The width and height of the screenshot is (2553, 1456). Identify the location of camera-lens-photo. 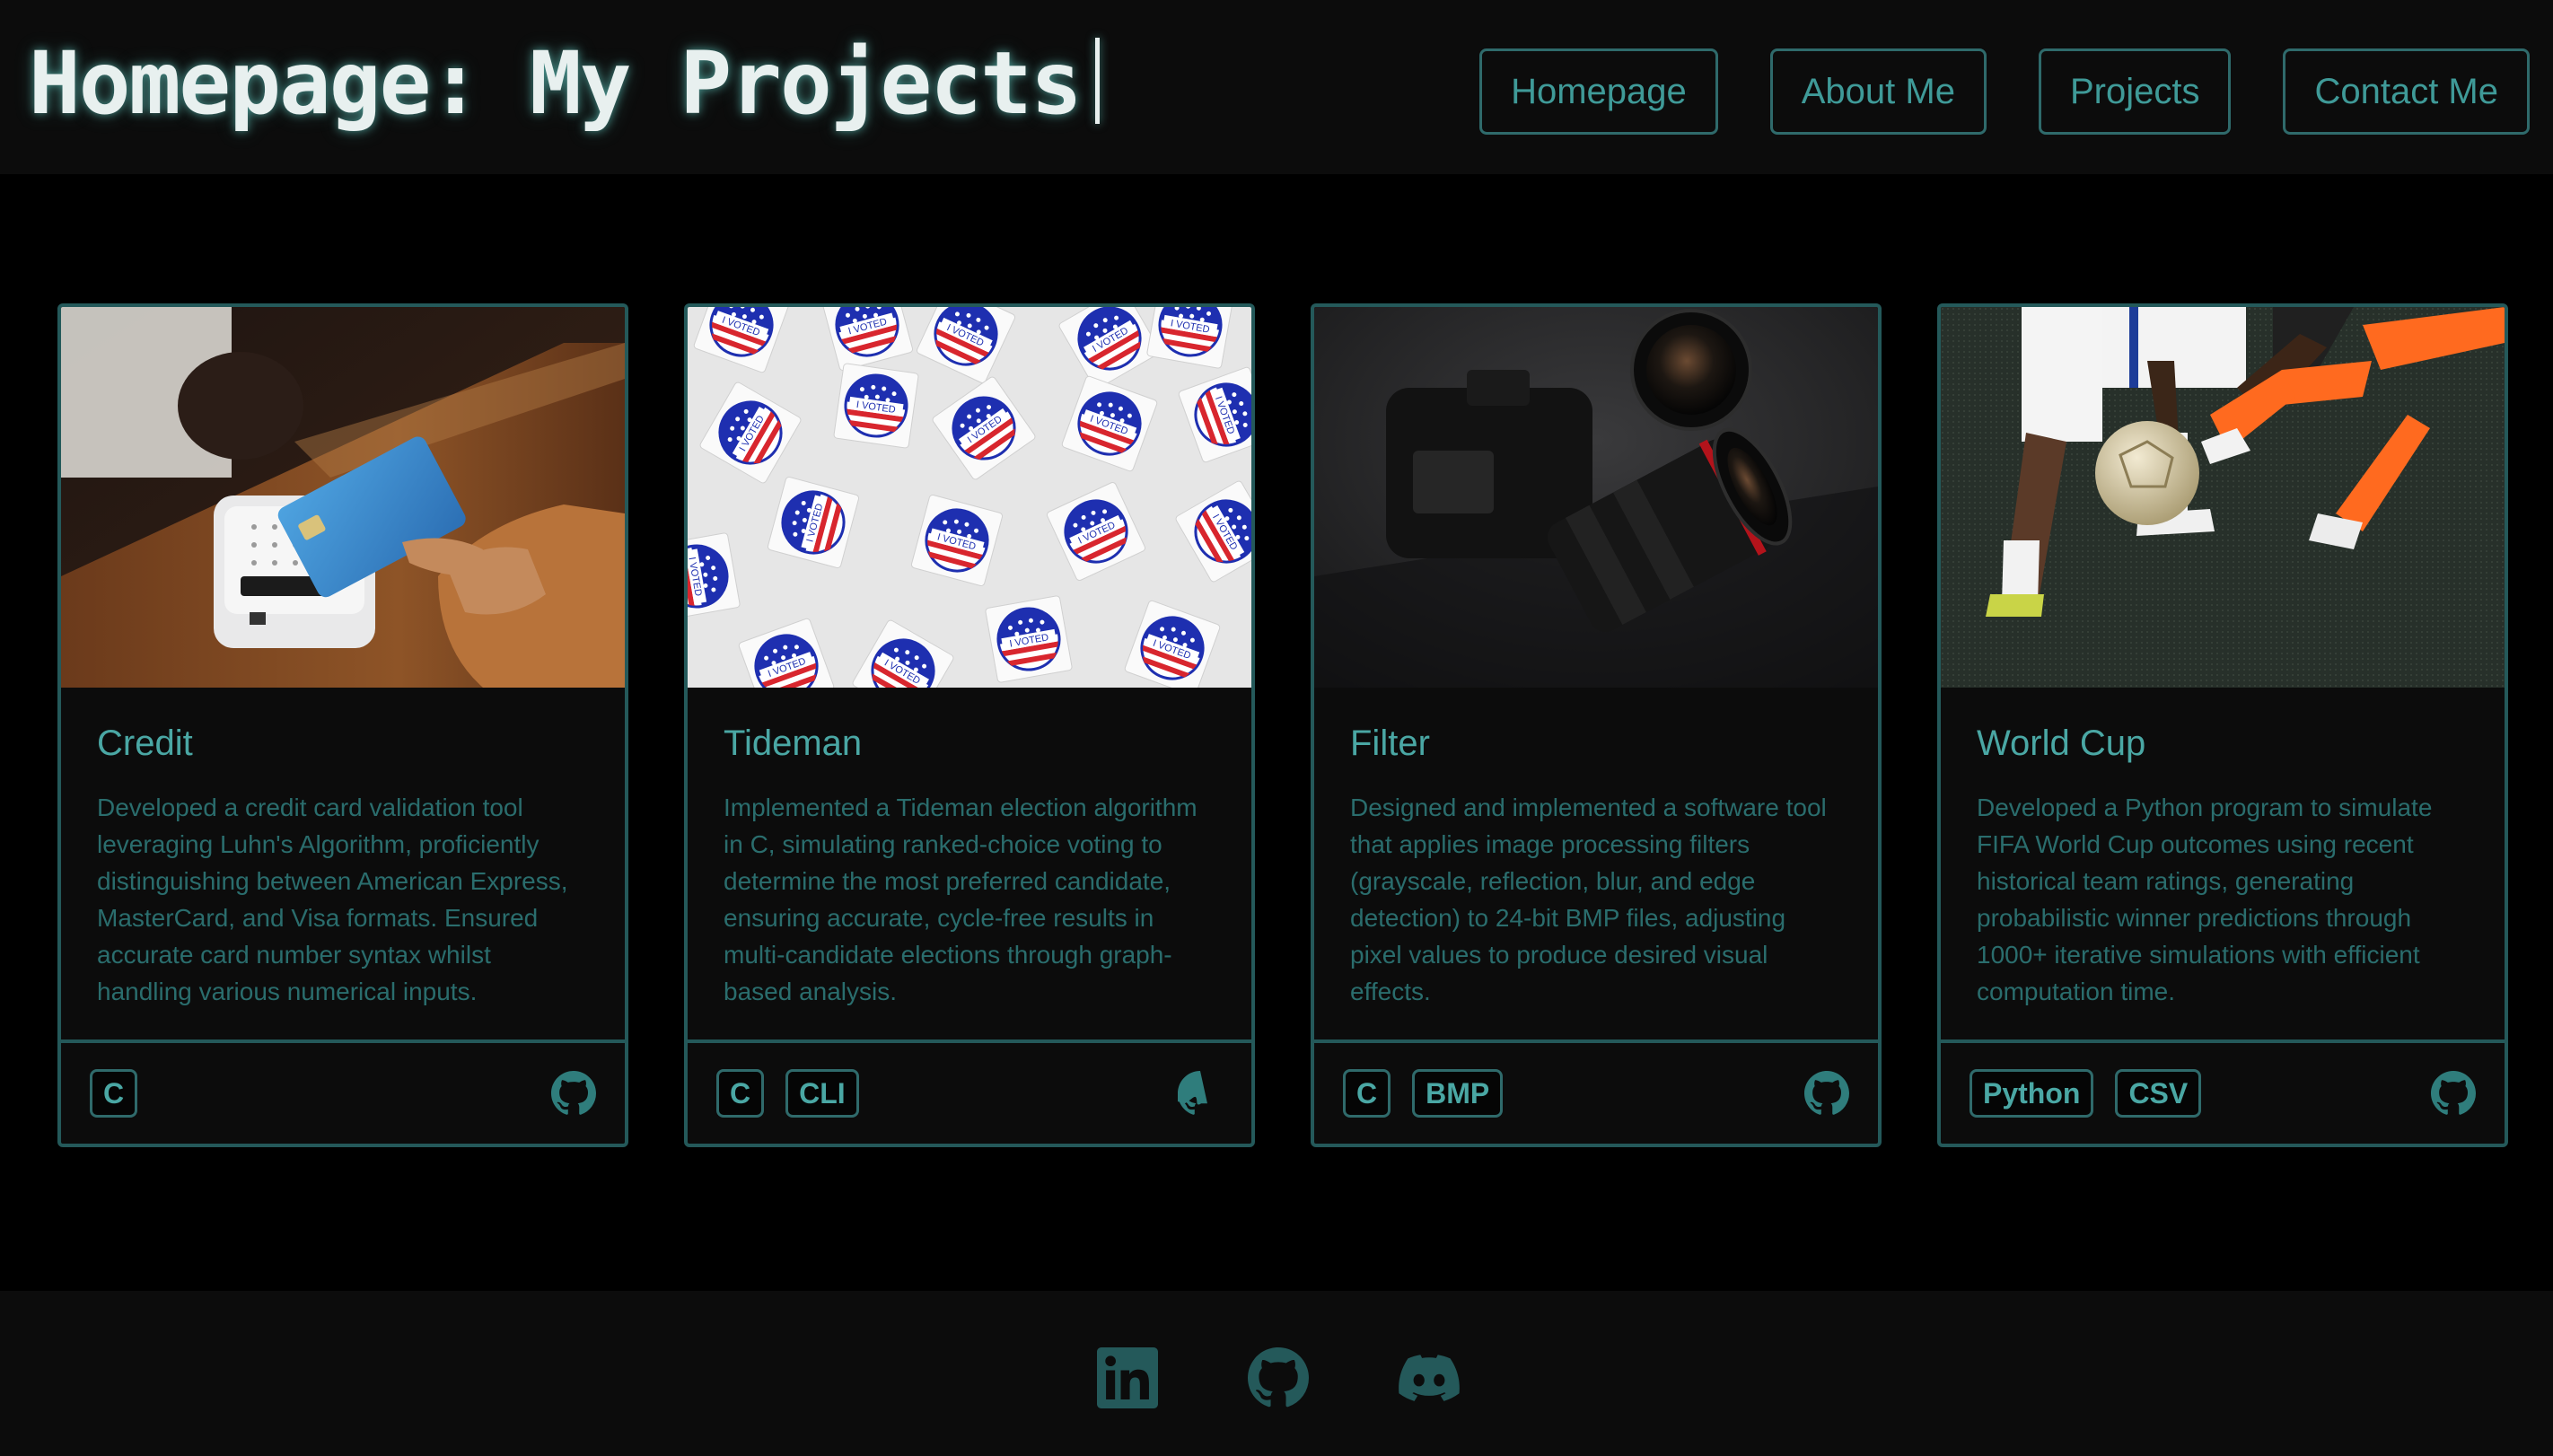
(1596, 497).